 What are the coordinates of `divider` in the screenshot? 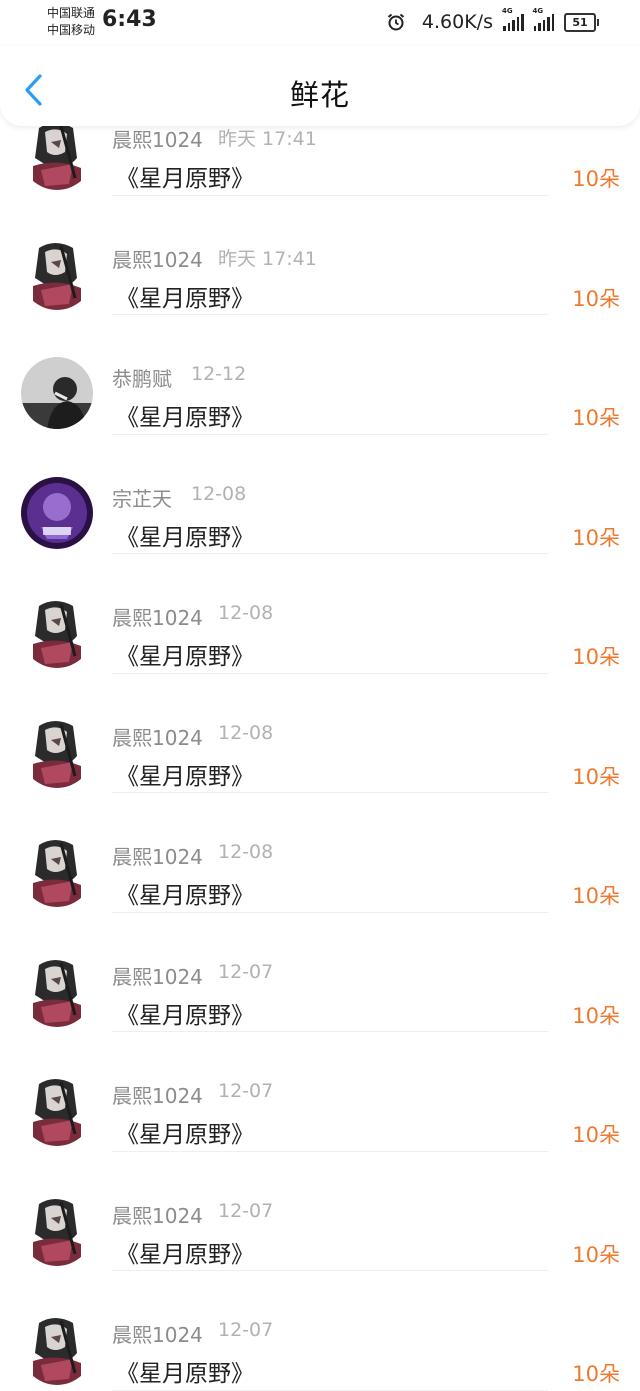 It's located at (330, 1390).